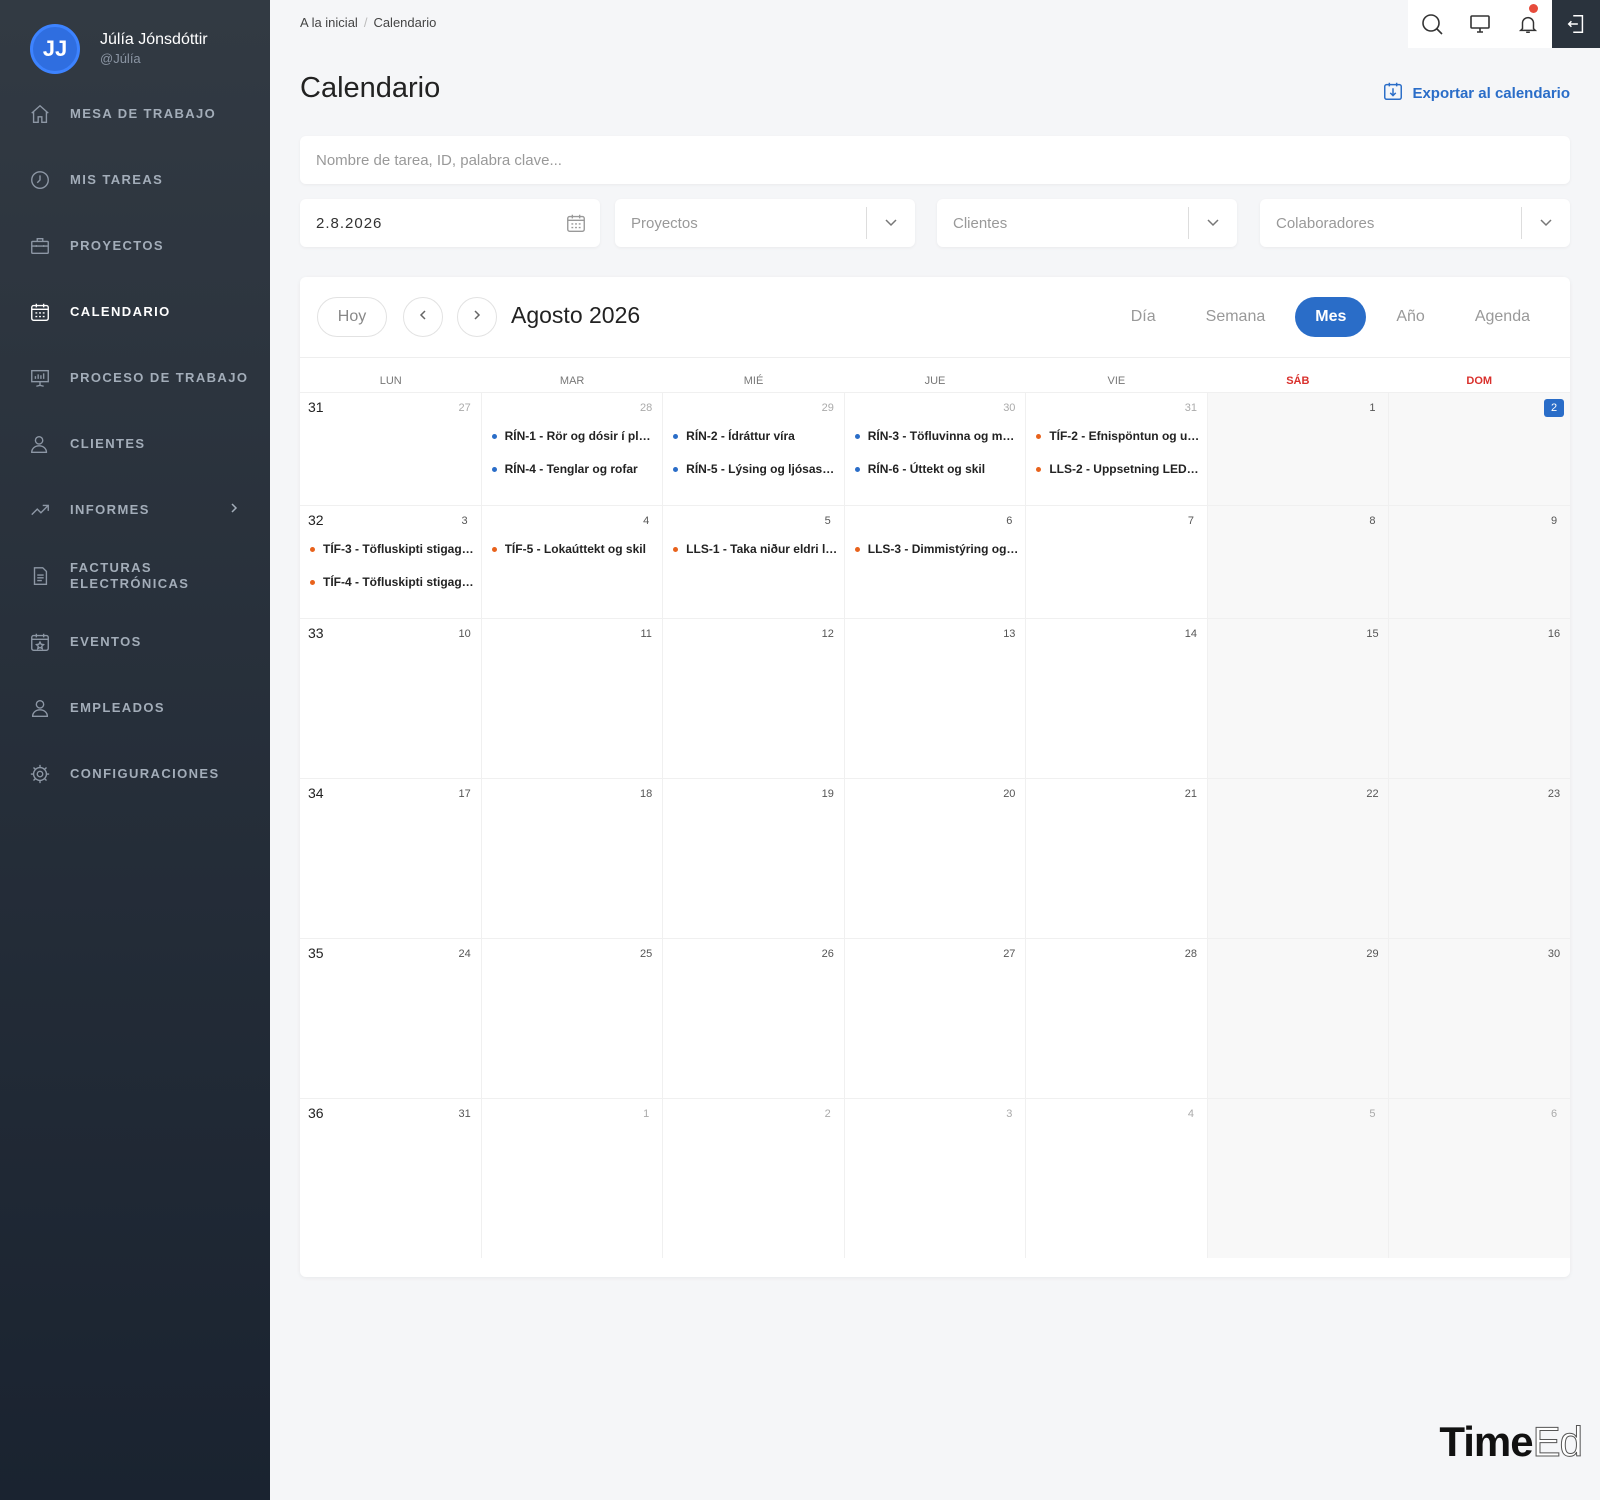 This screenshot has height=1500, width=1600. I want to click on day-cell: 36 31, so click(391, 1178).